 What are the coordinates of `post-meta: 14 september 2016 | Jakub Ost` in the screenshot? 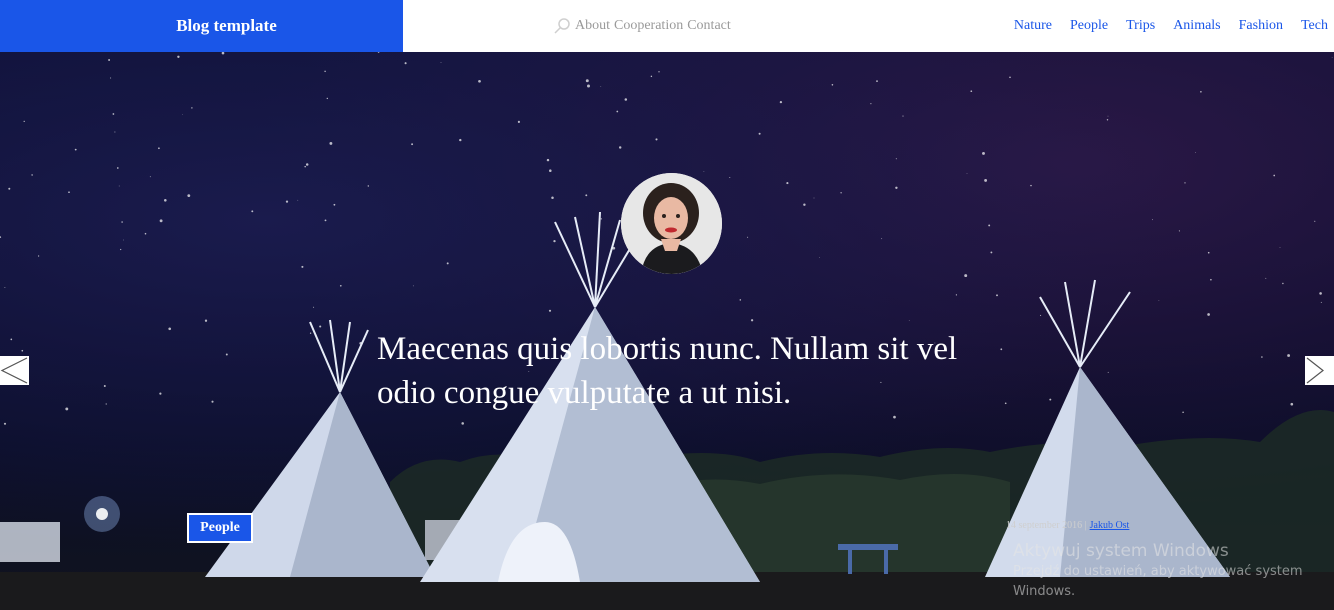 It's located at (1067, 525).